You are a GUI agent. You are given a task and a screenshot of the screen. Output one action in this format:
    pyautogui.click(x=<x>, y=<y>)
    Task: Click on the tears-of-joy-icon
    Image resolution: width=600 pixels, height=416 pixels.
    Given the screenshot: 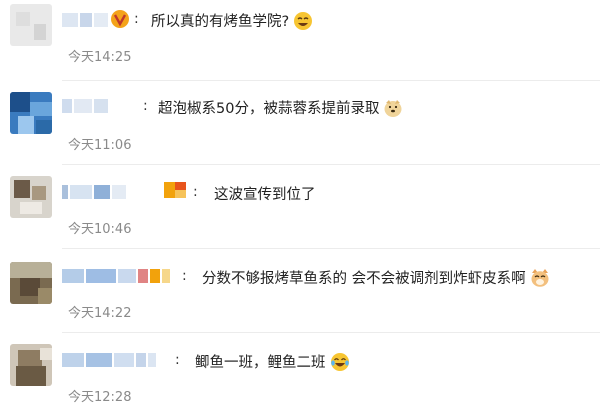 What is the action you would take?
    pyautogui.click(x=339, y=361)
    